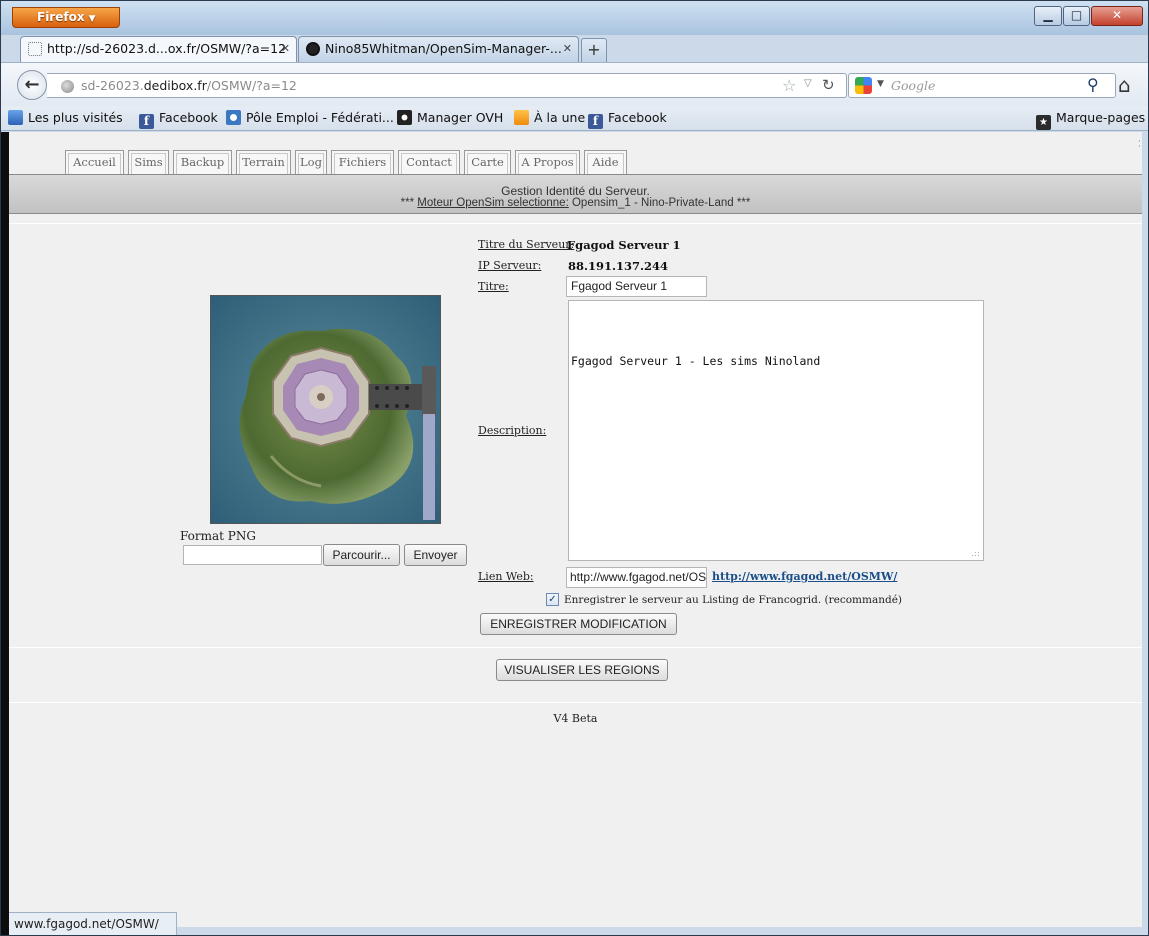  I want to click on bookmark-blue-icon, so click(15, 117).